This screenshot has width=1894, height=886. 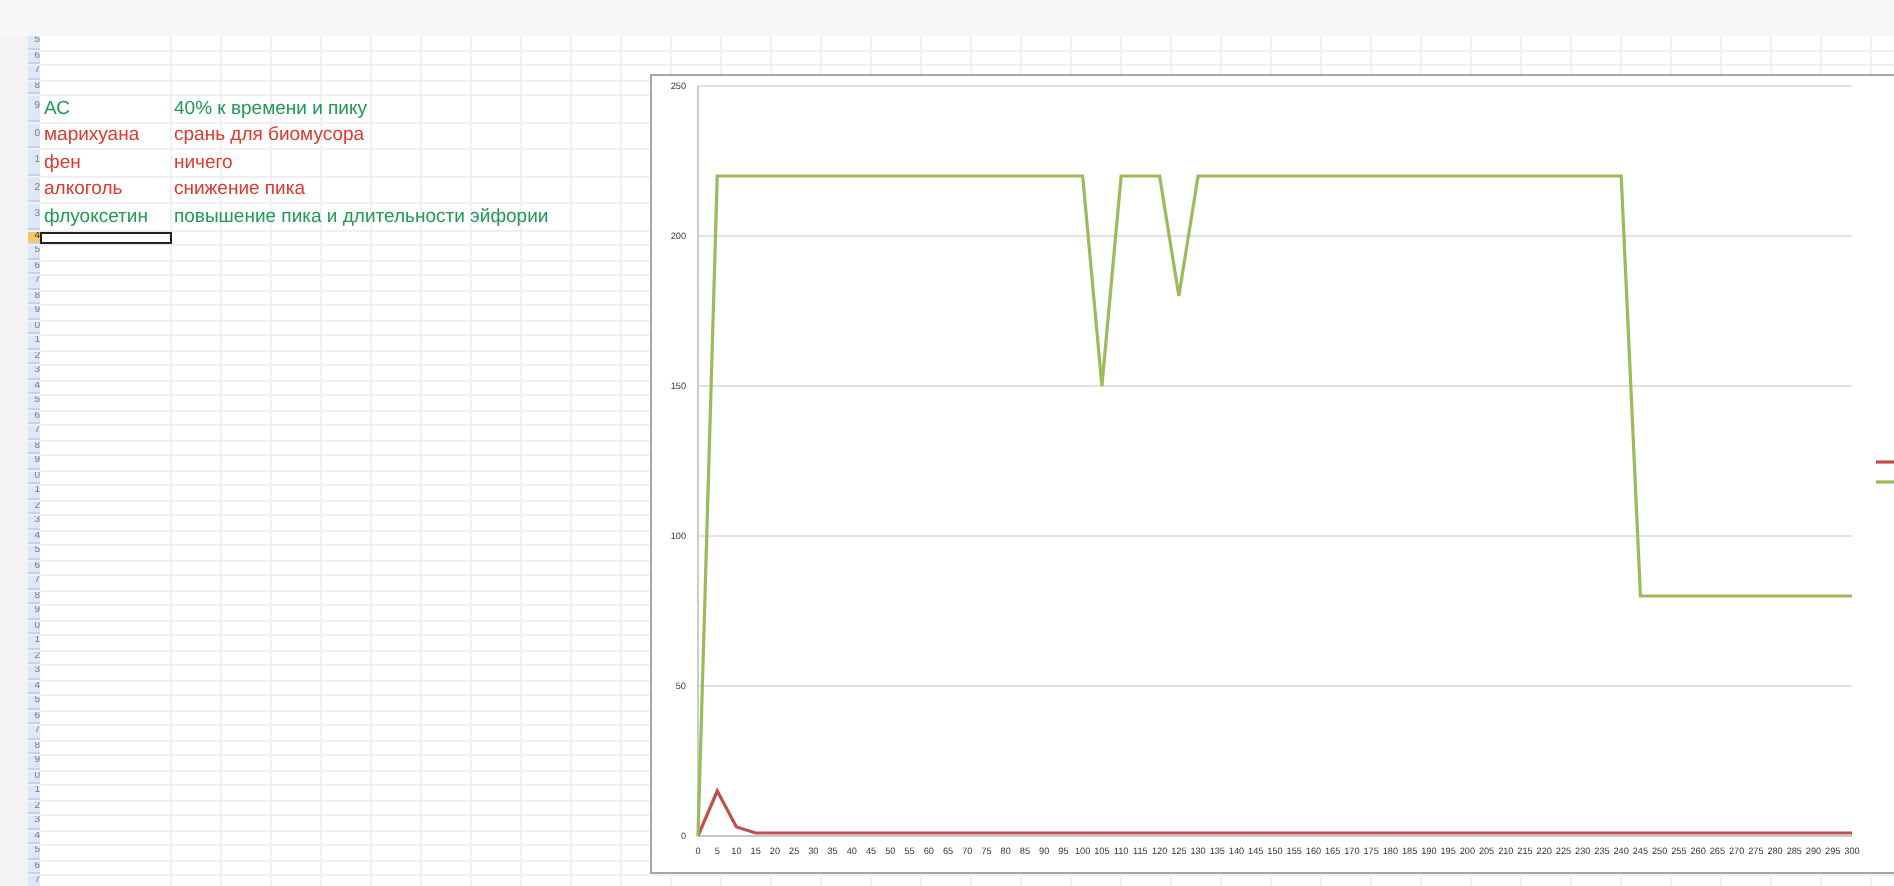 I want to click on cell-text: алкоголь, so click(x=83, y=189).